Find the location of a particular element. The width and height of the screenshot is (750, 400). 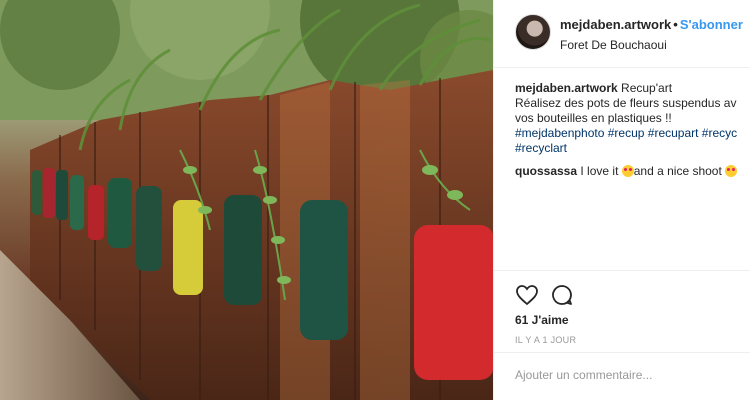

location-link: Foret De Bouchaoui is located at coordinates (613, 45).